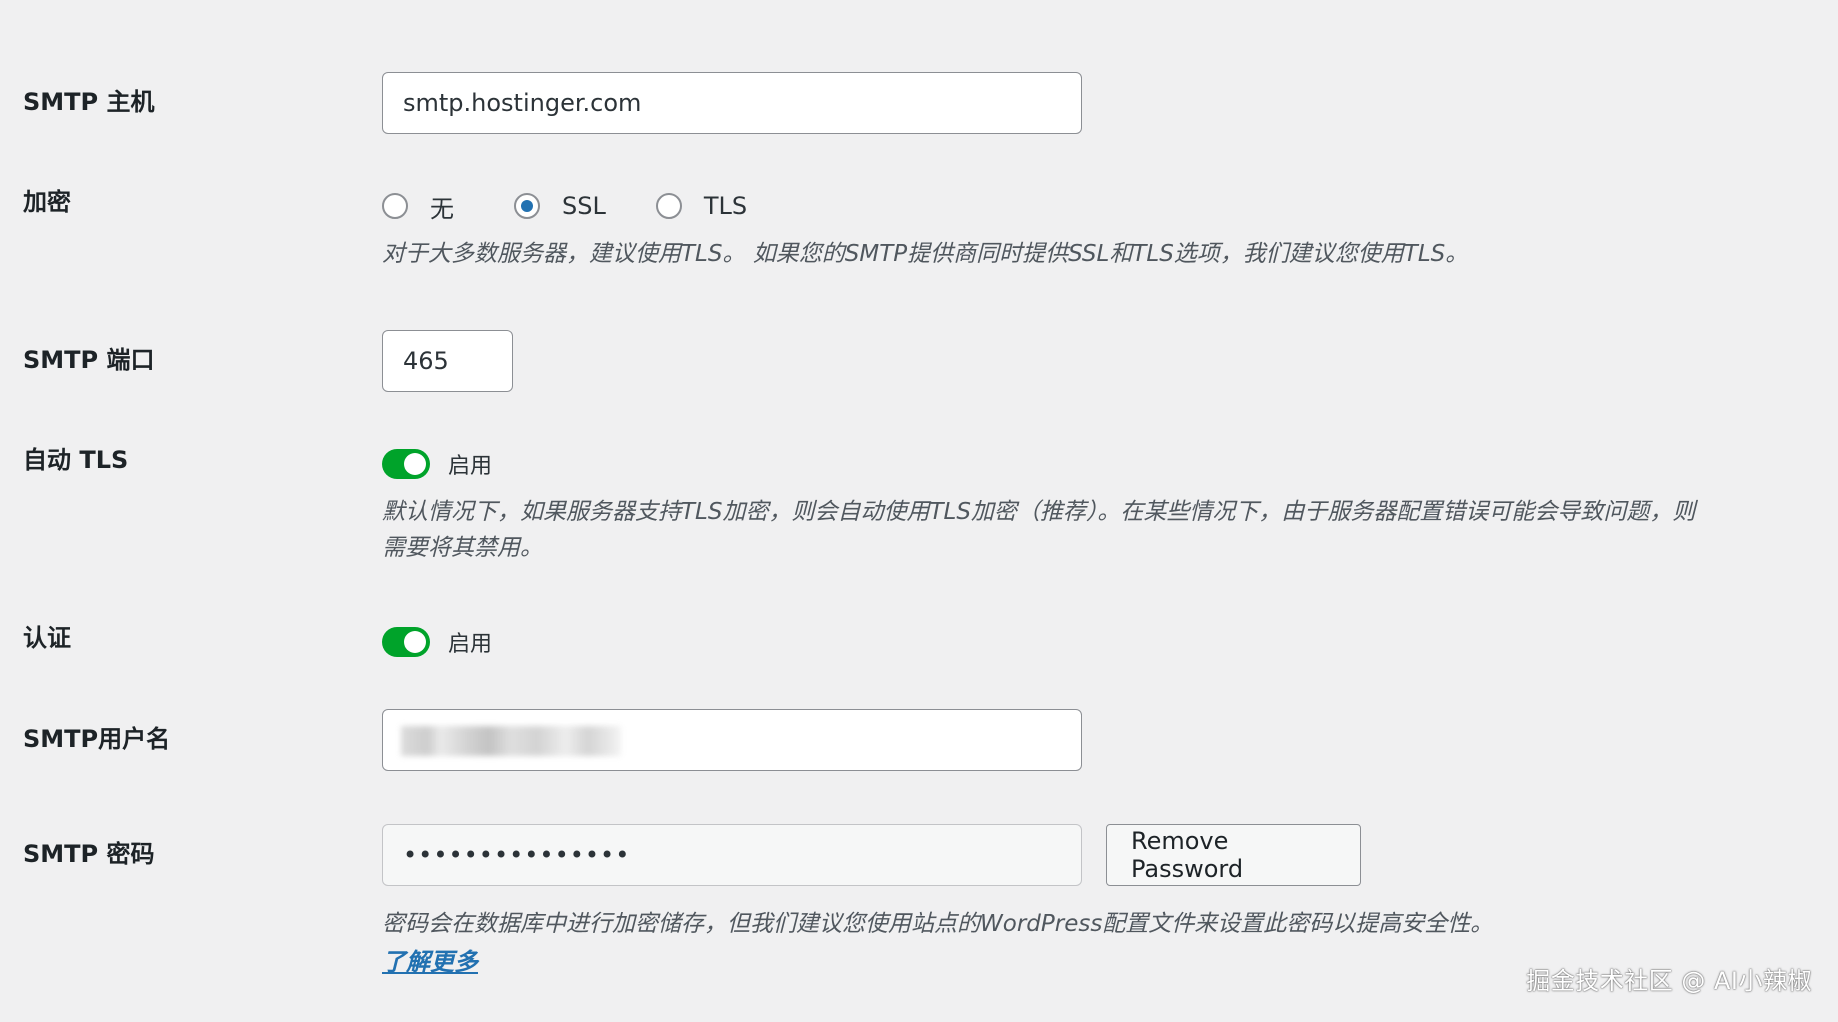 This screenshot has height=1022, width=1838. Describe the element at coordinates (511, 741) in the screenshot. I see `username-redacted-blur` at that location.